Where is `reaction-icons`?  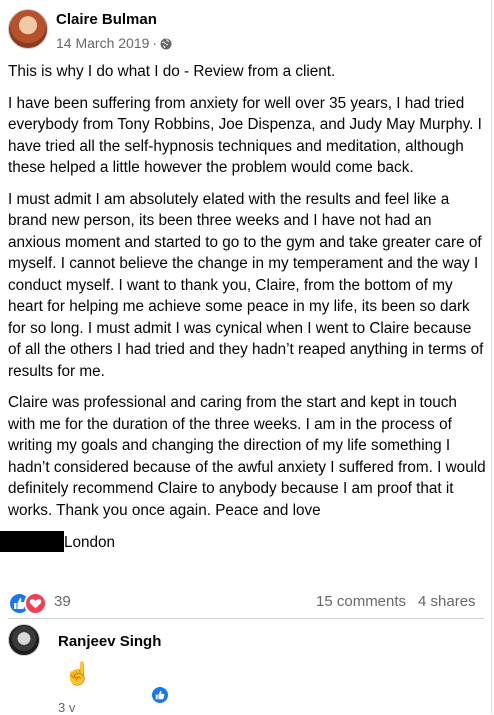
reaction-icons is located at coordinates (28, 603).